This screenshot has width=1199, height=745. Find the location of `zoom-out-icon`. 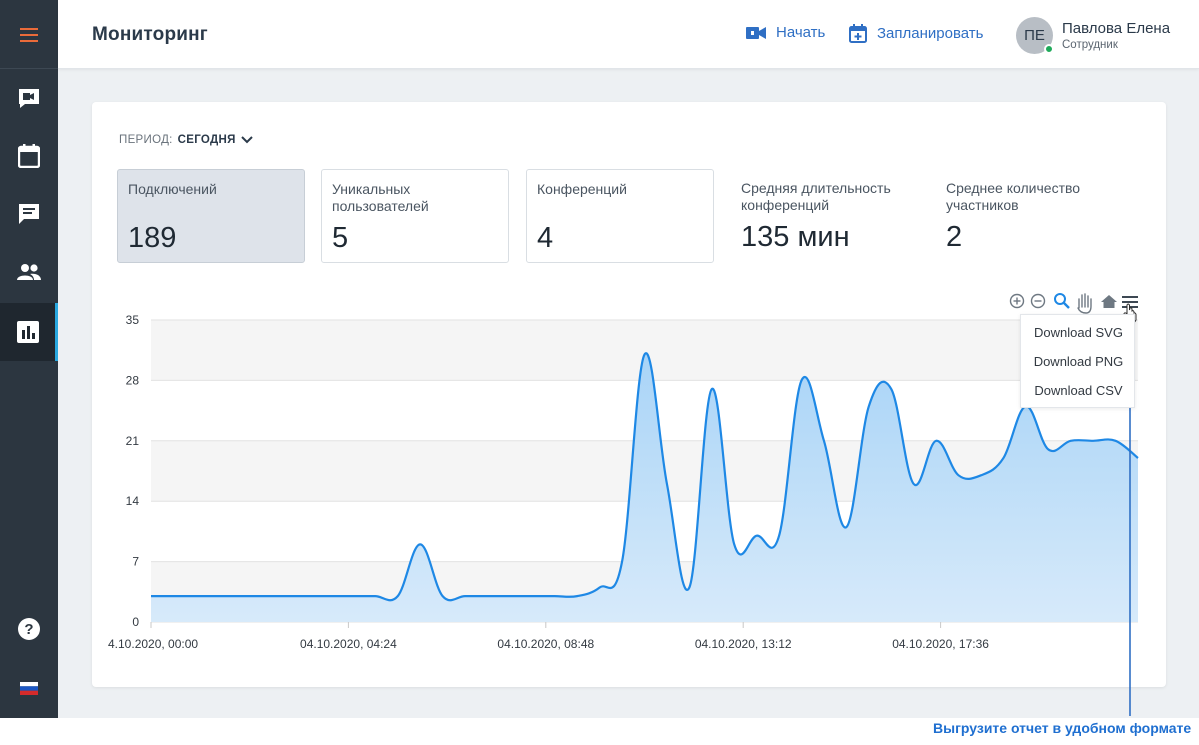

zoom-out-icon is located at coordinates (1038, 301).